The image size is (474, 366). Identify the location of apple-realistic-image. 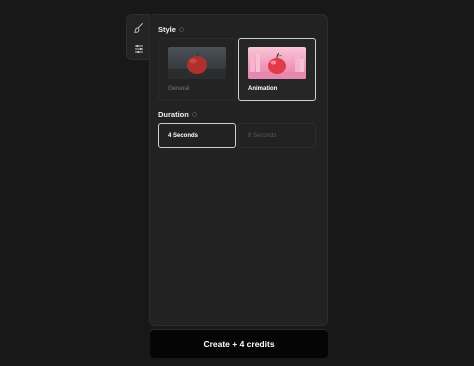
(197, 65).